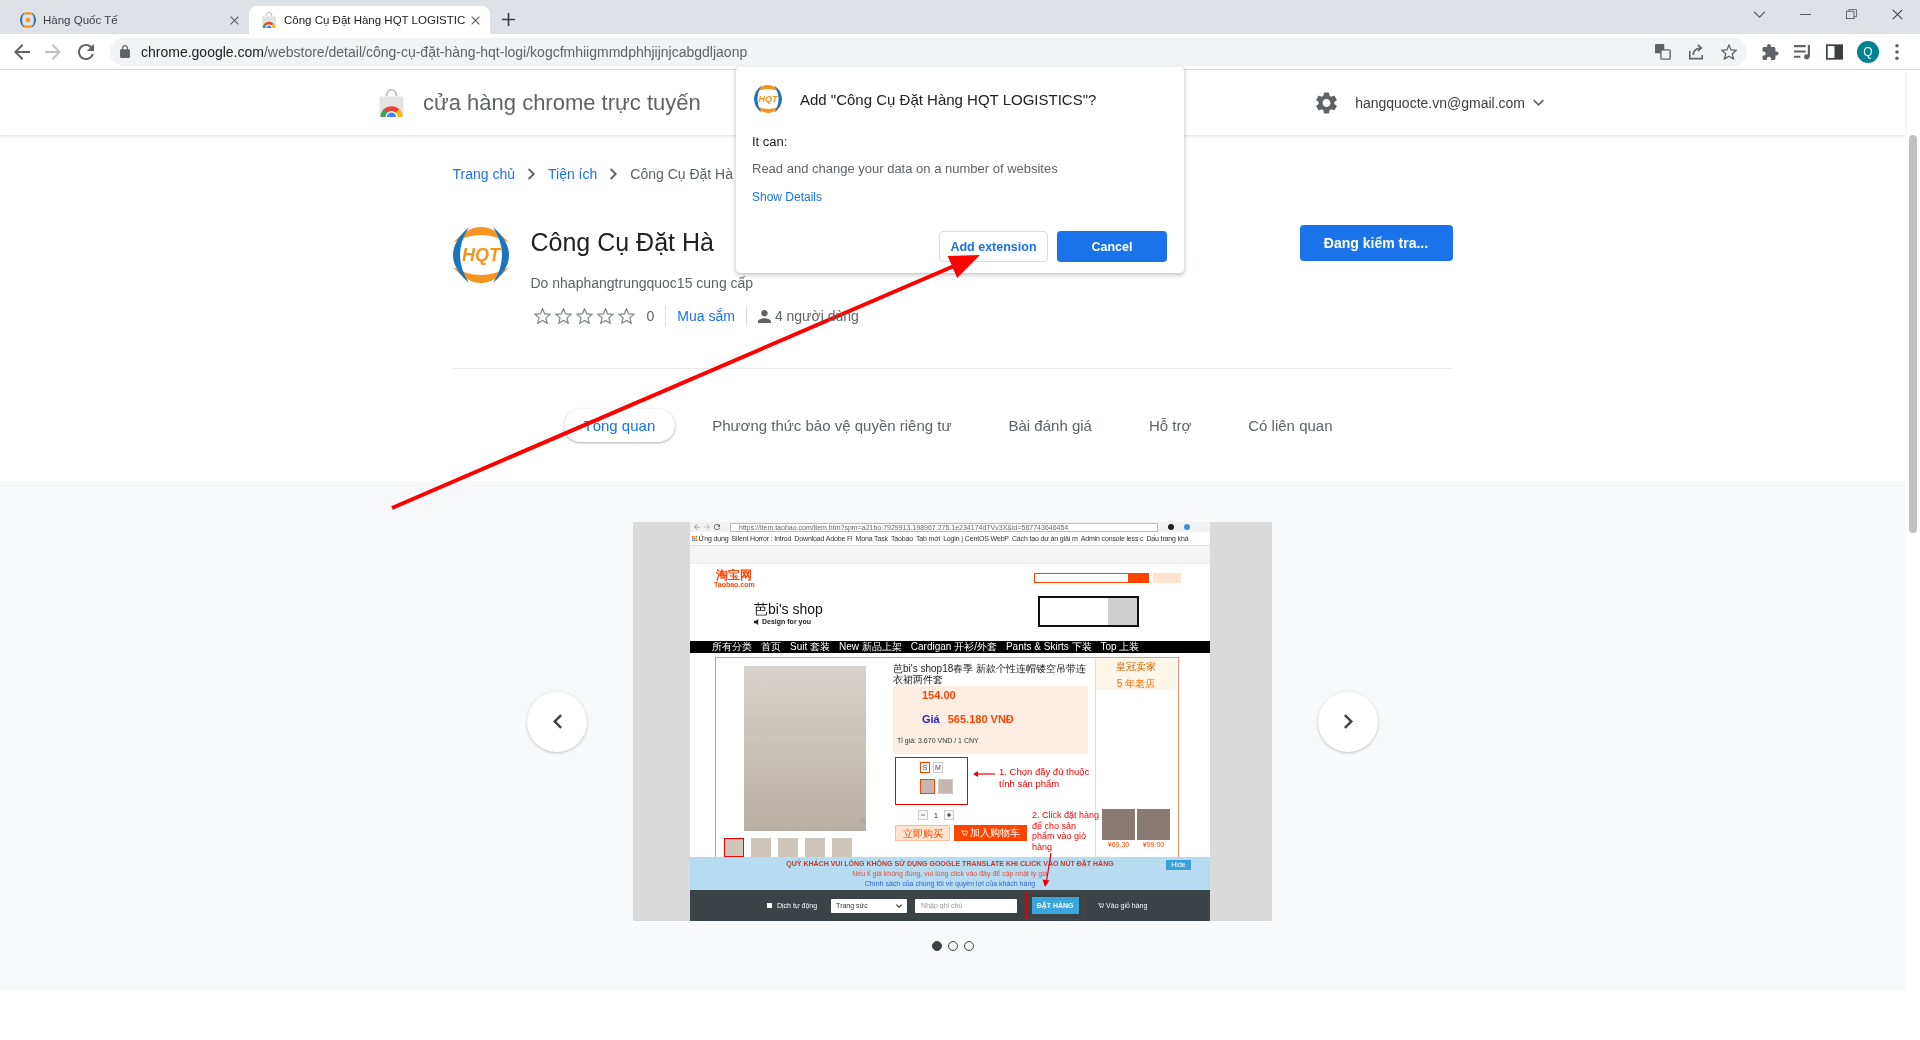  Describe the element at coordinates (980, 719) in the screenshot. I see `vnd-price: 565.180 VNĐ` at that location.